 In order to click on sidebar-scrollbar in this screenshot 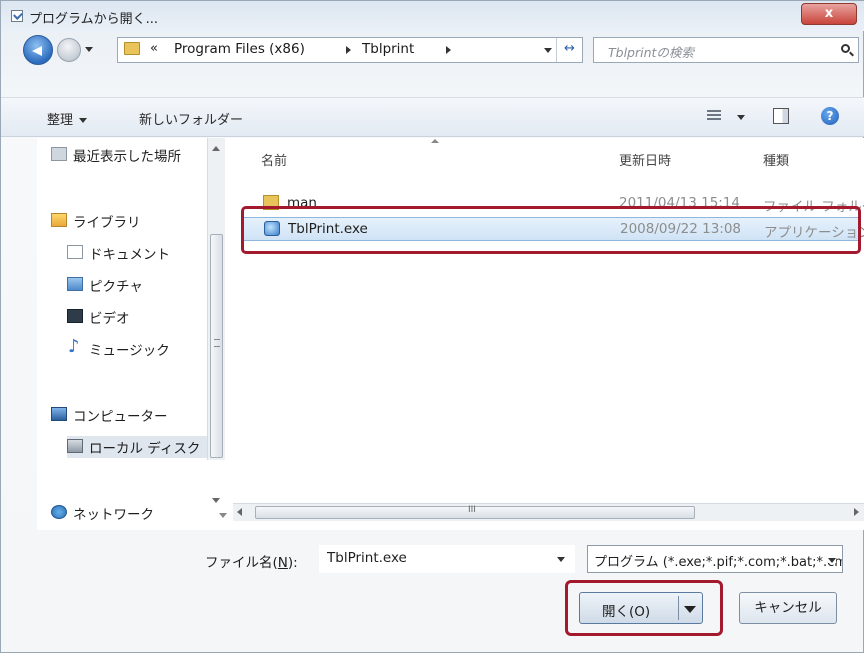, I will do `click(216, 320)`.